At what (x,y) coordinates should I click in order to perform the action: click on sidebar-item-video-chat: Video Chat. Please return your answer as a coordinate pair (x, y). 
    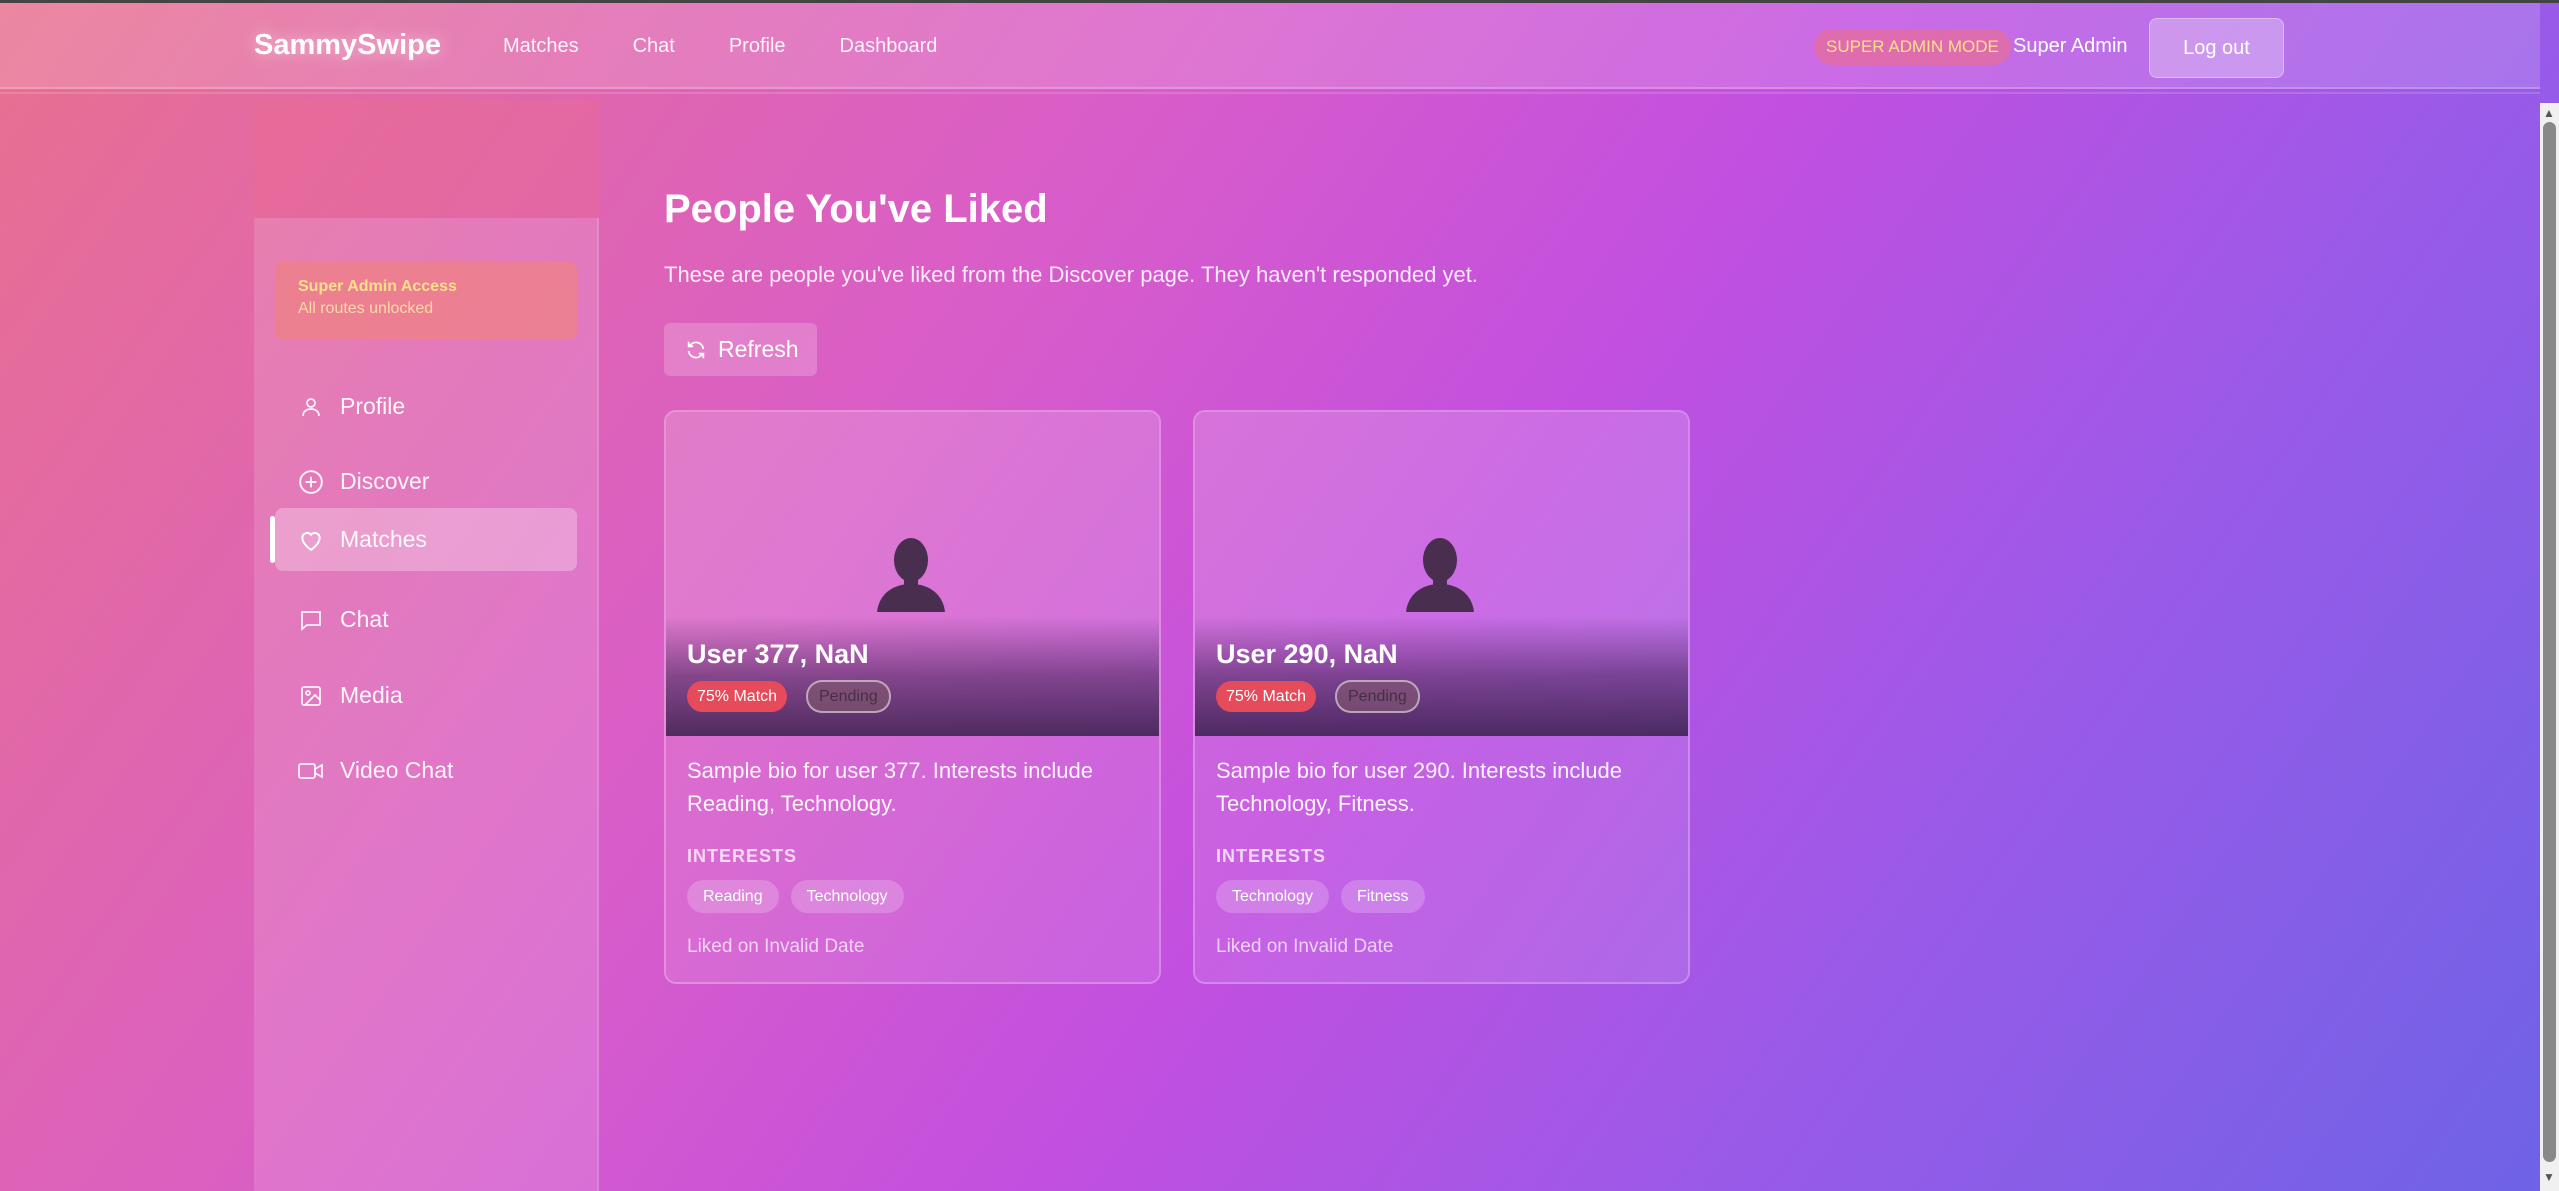
    Looking at the image, I should click on (426, 770).